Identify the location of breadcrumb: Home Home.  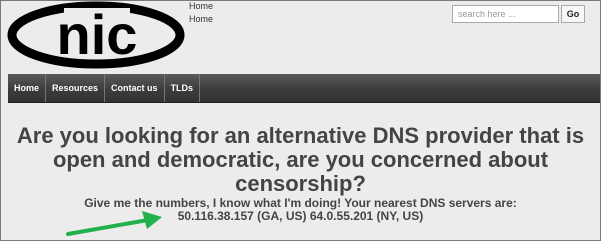
(201, 13).